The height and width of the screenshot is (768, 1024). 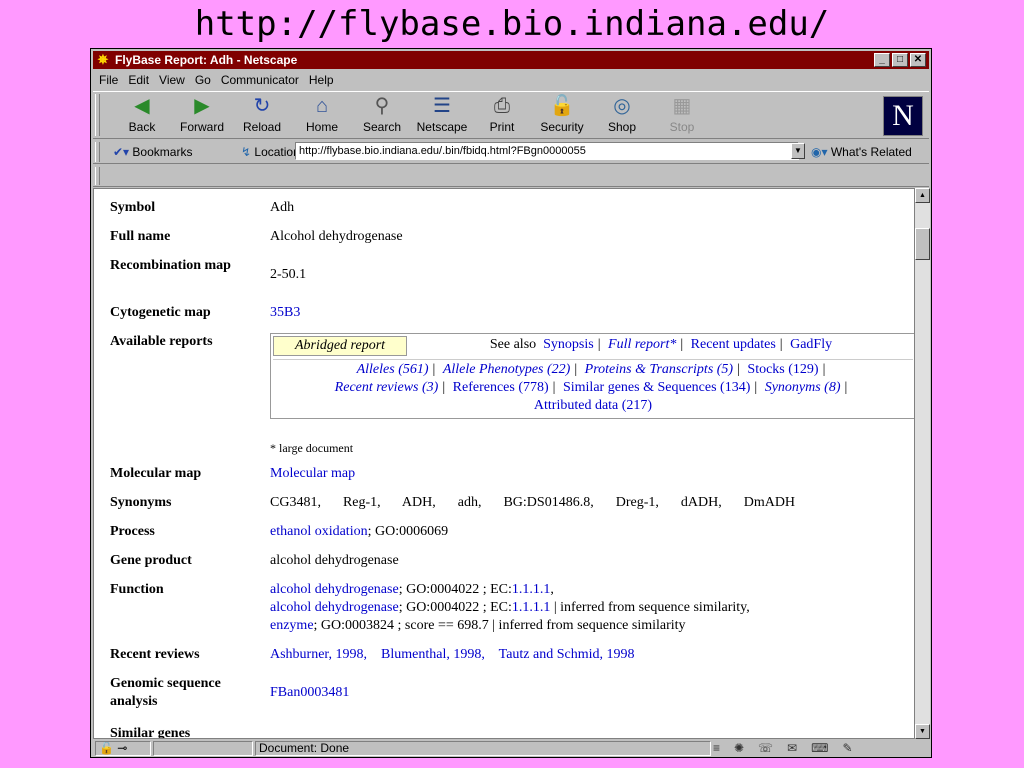 I want to click on netscape-logo-icon: ✵, so click(x=103, y=59).